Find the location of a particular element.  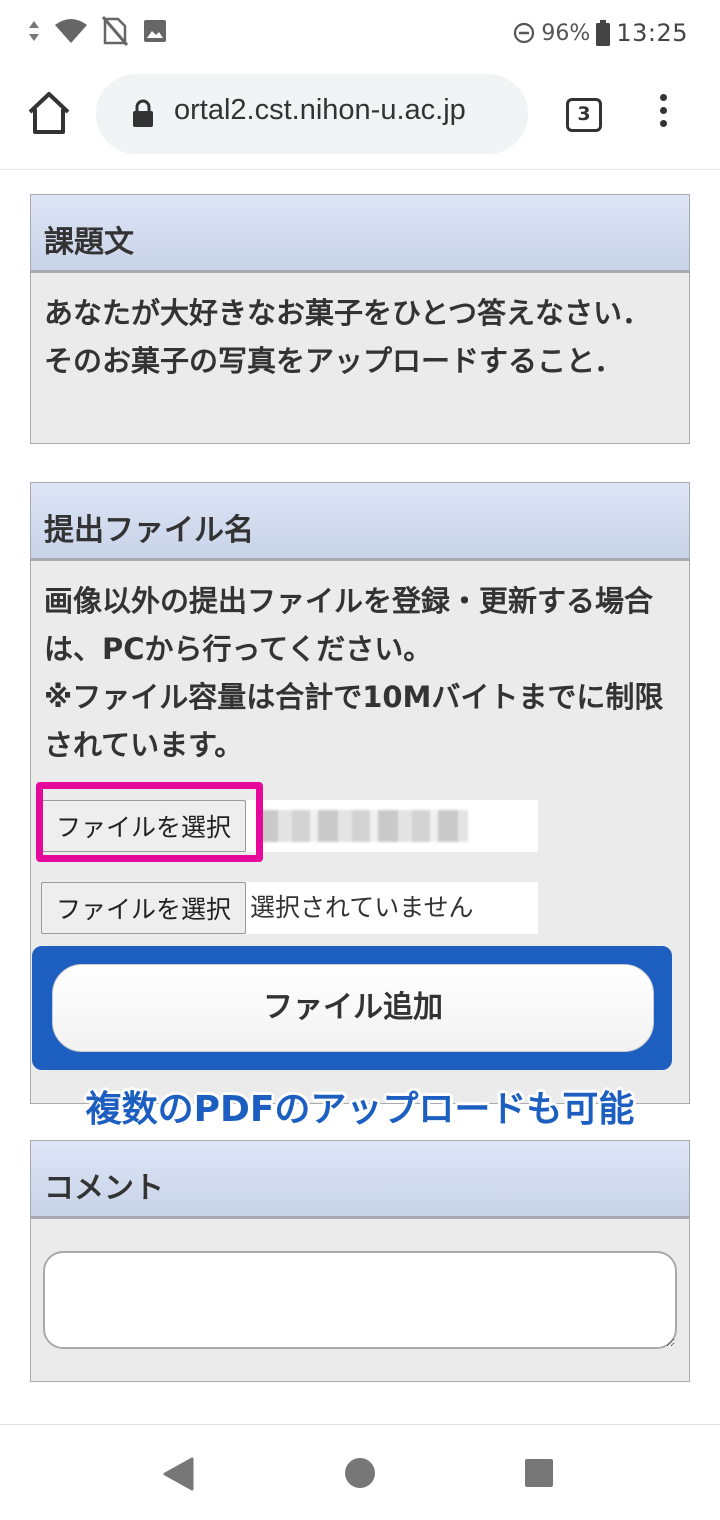

annotation-caption: 複数のPDFのアップロードも可能 is located at coordinates (360, 1109).